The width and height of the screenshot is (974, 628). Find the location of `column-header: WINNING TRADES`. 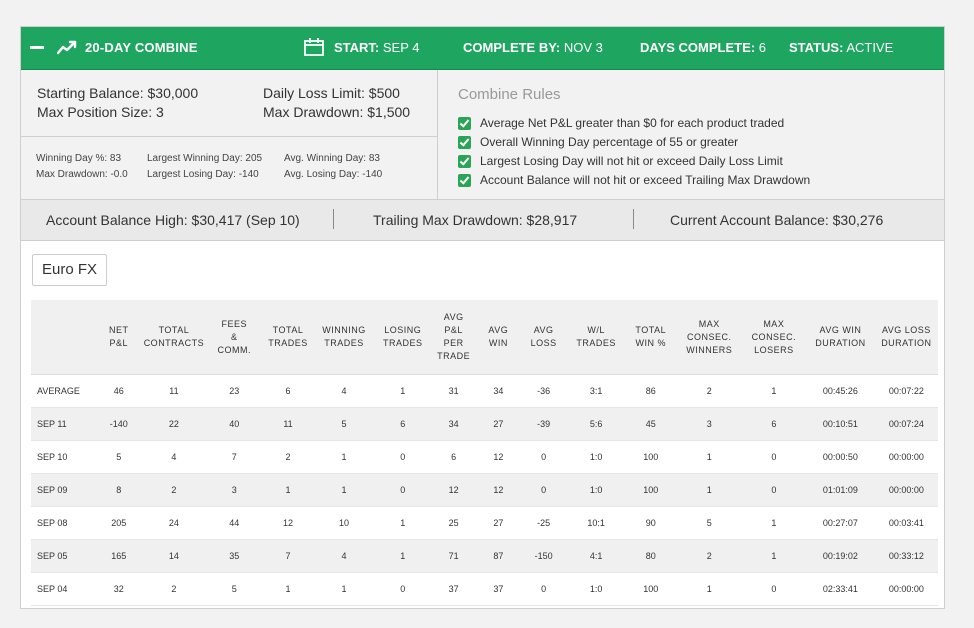

column-header: WINNING TRADES is located at coordinates (344, 337).